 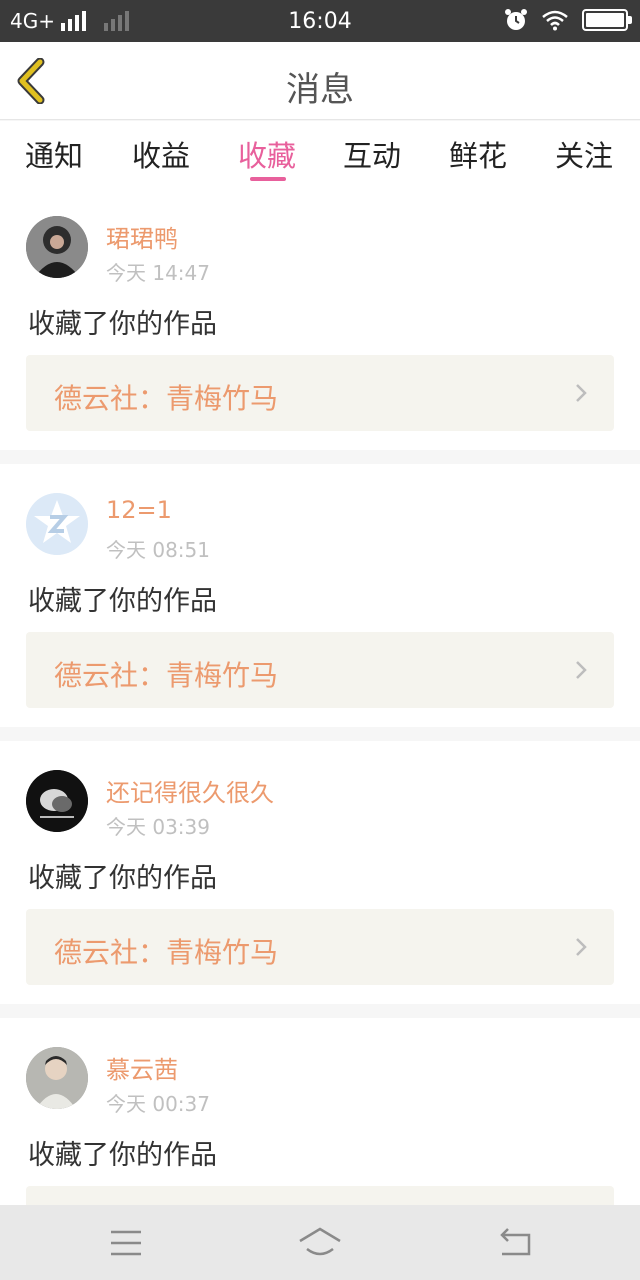 I want to click on username: 还记得很久很久, so click(x=190, y=790).